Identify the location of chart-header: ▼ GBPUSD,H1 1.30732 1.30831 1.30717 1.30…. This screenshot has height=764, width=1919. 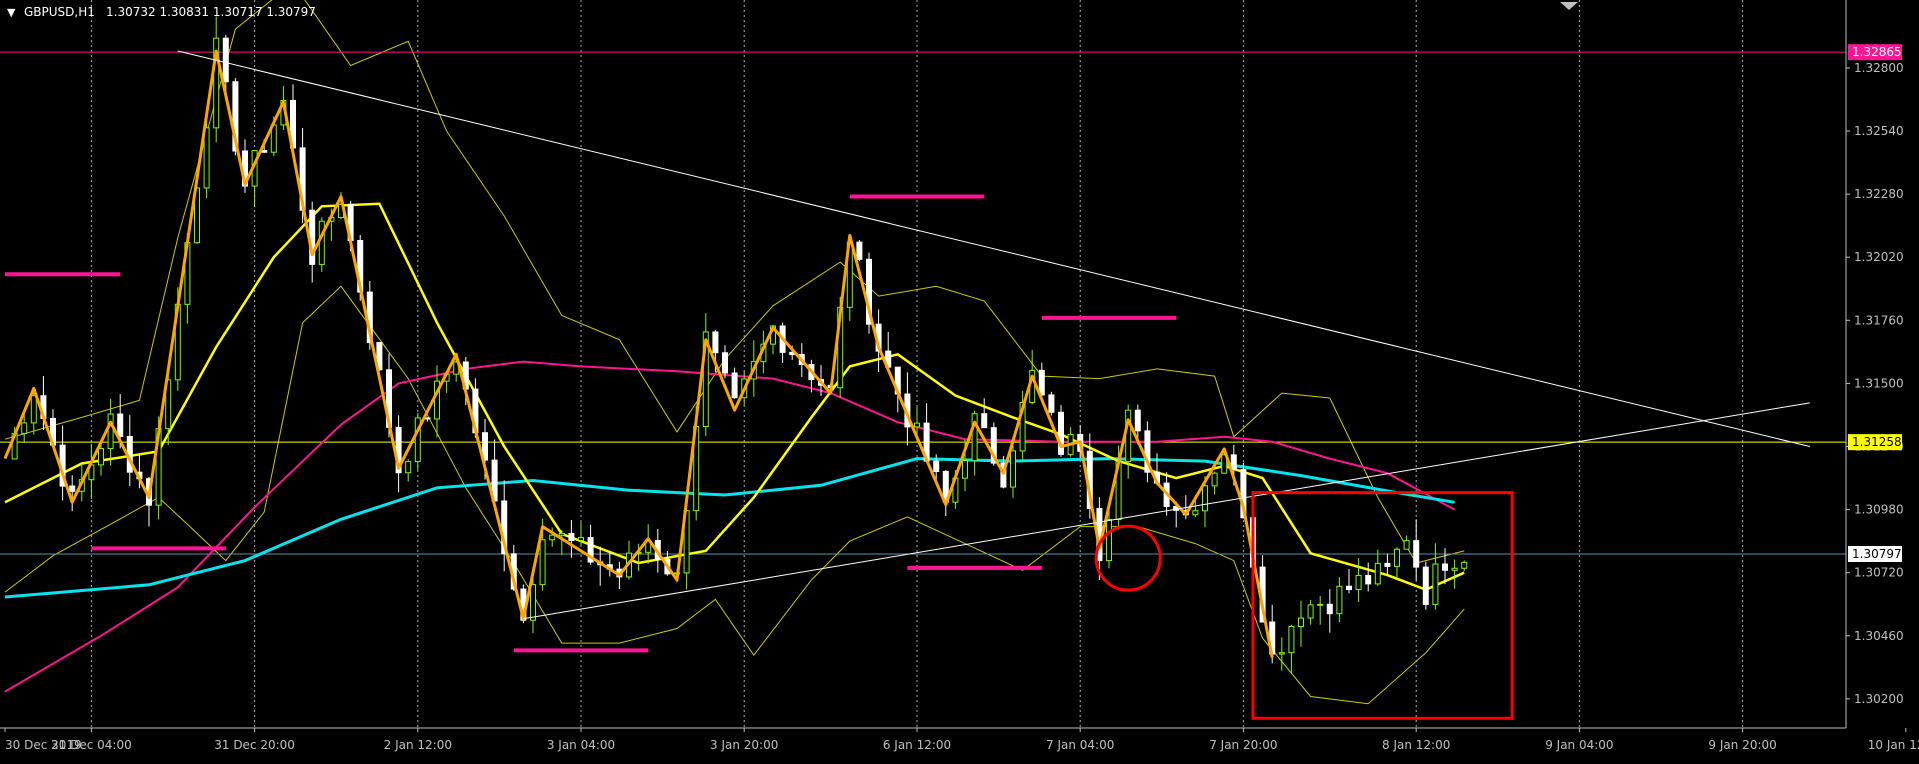
(161, 12).